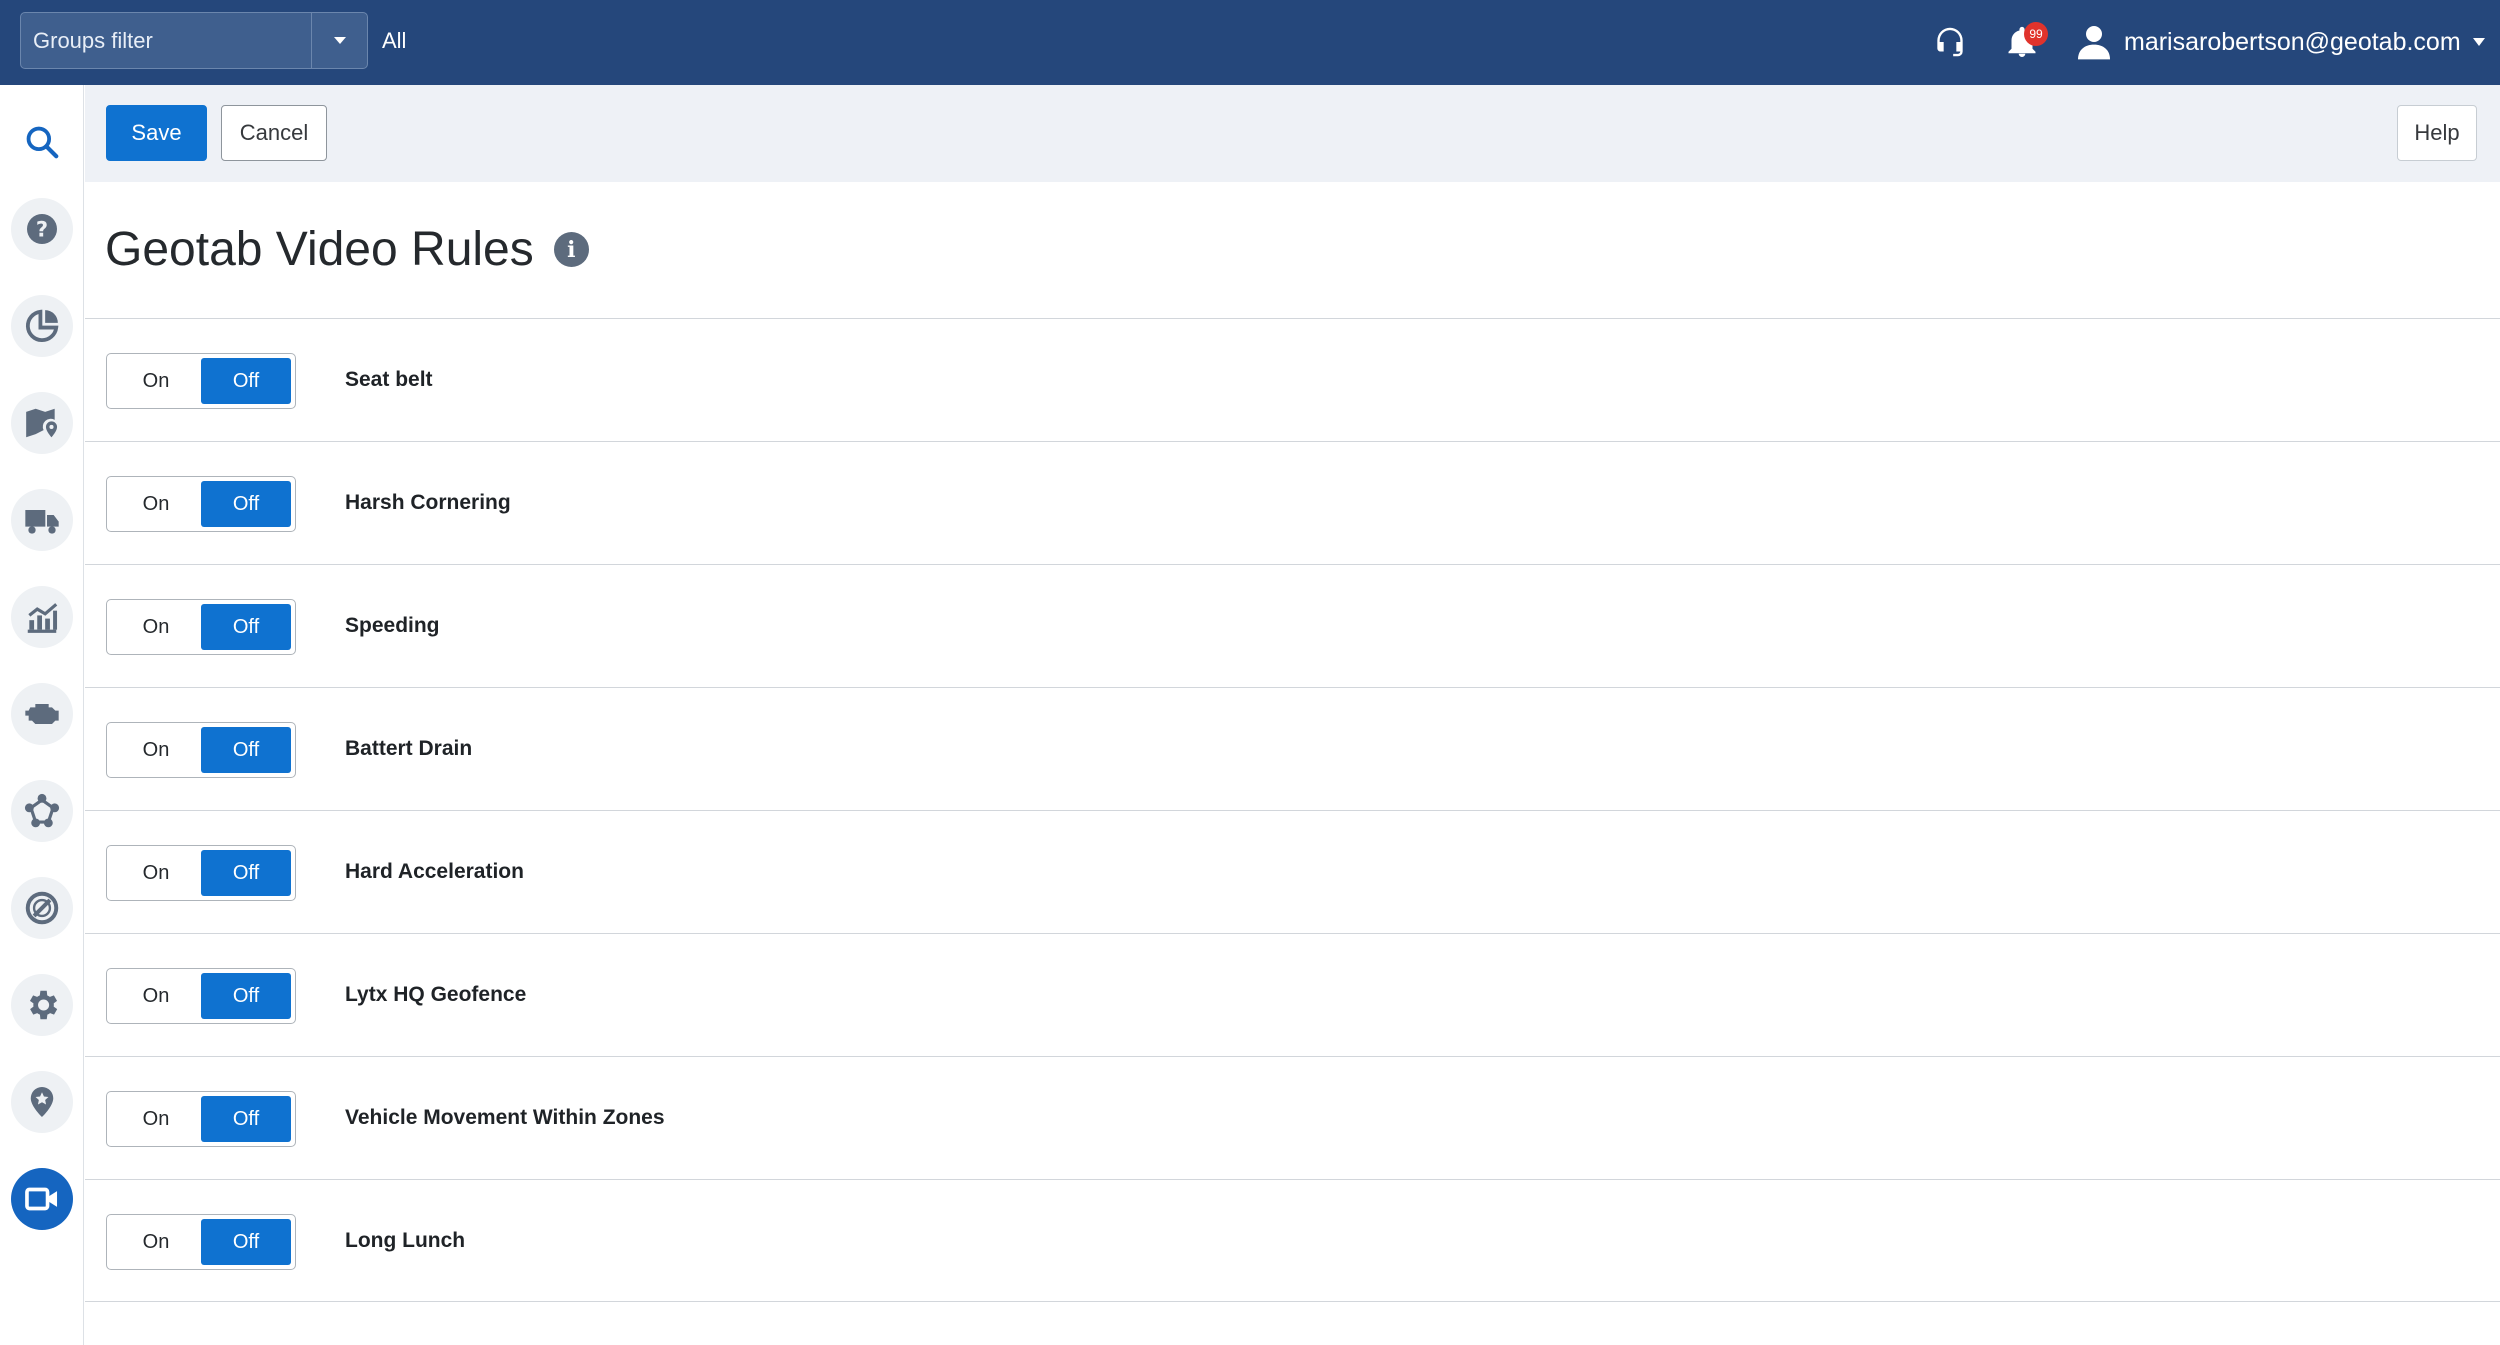 This screenshot has height=1345, width=2500. What do you see at coordinates (1292, 994) in the screenshot?
I see `rule-row: On Off Lytx HQ Geofence` at bounding box center [1292, 994].